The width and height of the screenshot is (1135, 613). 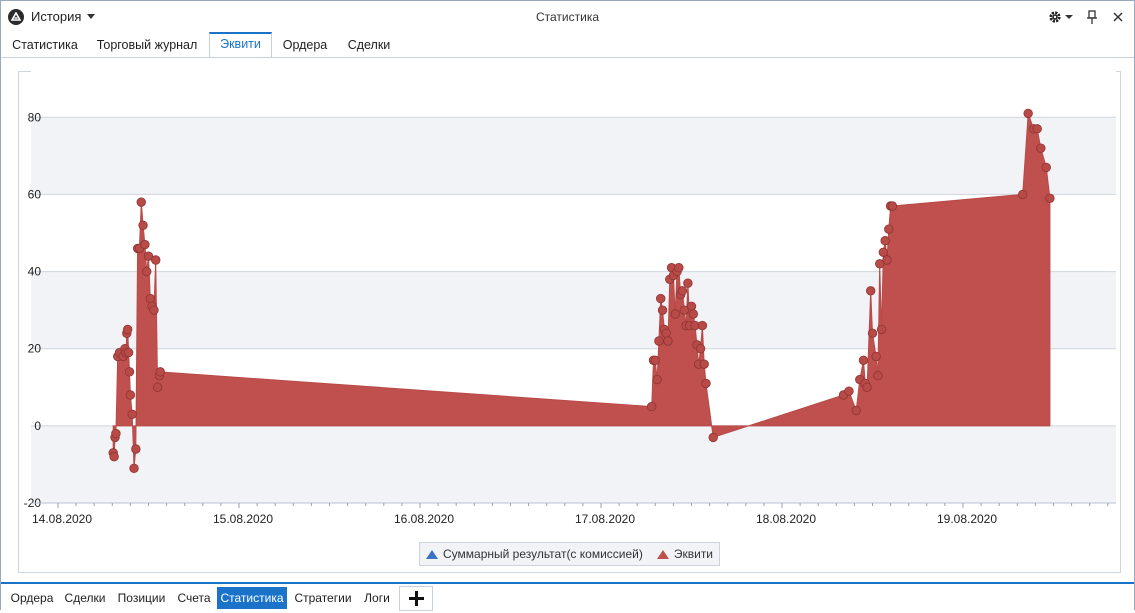 I want to click on x-tick-label: 16.08.2020, so click(x=424, y=519).